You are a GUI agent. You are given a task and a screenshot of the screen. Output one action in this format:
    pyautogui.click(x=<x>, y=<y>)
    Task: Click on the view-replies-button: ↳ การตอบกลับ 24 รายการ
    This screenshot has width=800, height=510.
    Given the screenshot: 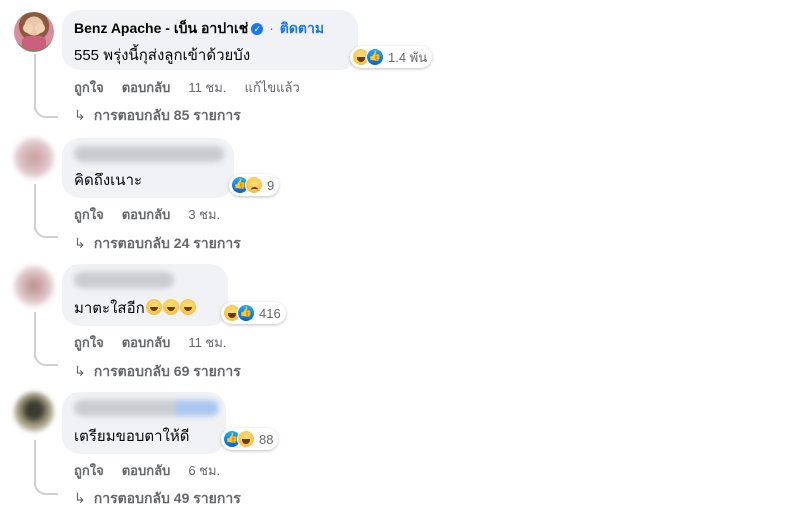 What is the action you would take?
    pyautogui.click(x=157, y=244)
    